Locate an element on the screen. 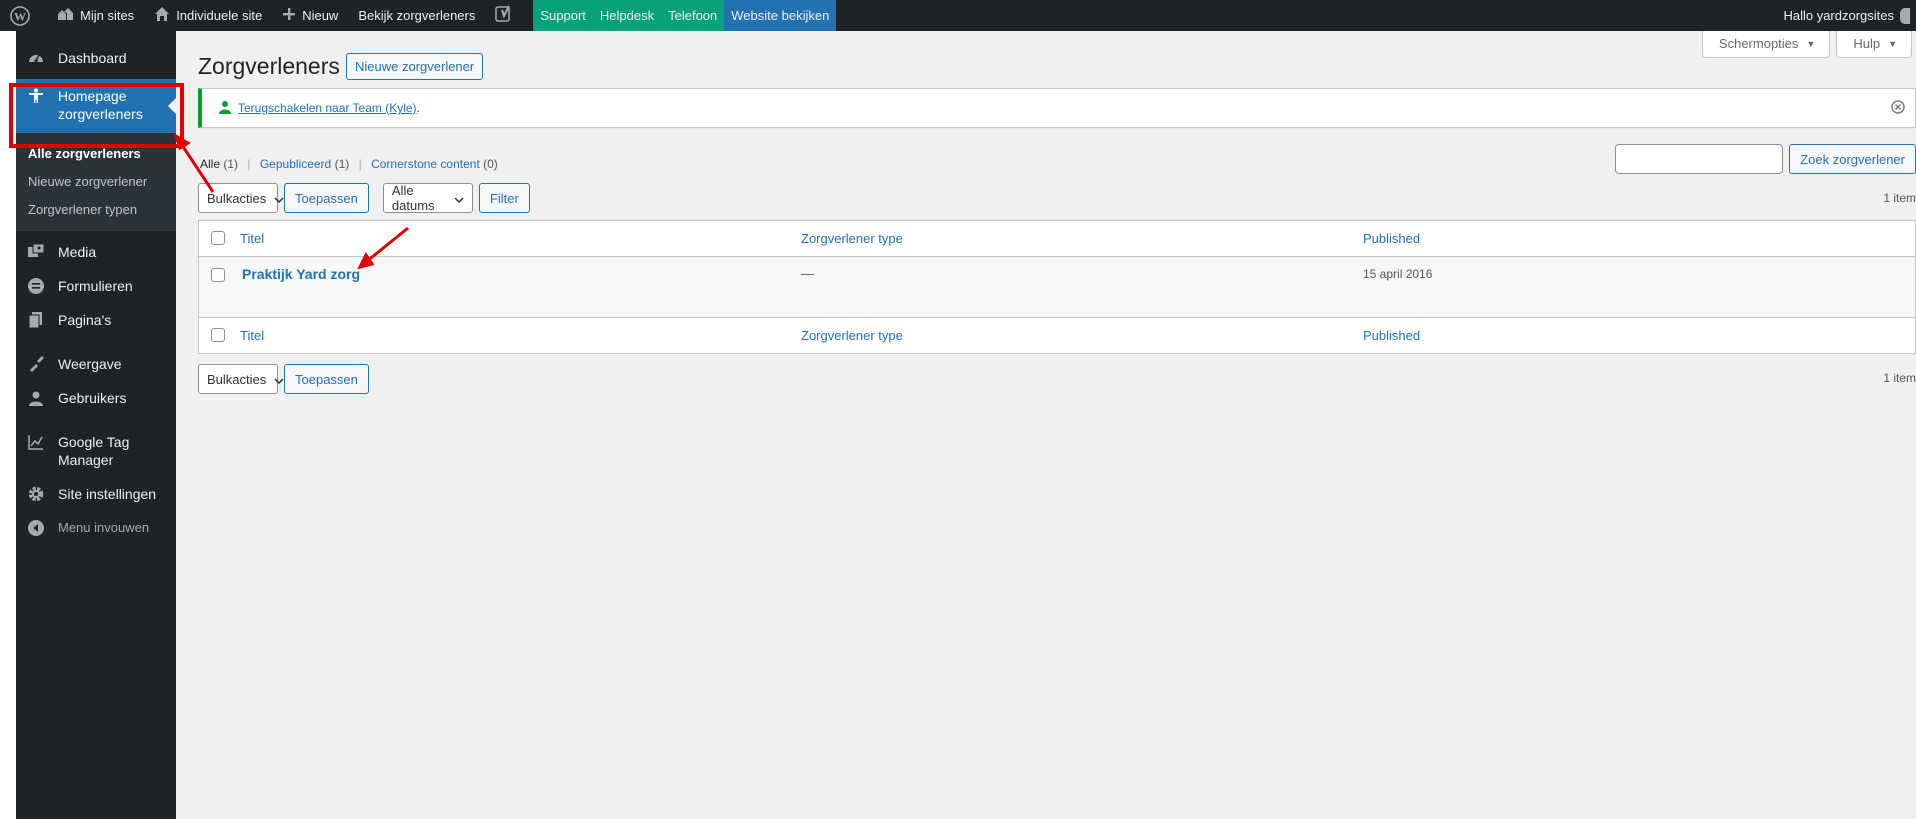 Image resolution: width=1916 pixels, height=819 pixels. yoast-menu is located at coordinates (507, 15).